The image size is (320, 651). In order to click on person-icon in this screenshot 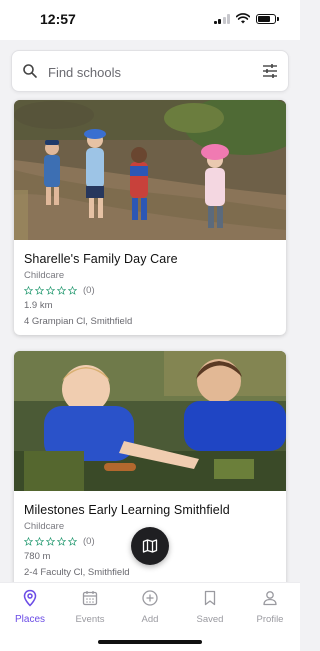, I will do `click(270, 598)`.